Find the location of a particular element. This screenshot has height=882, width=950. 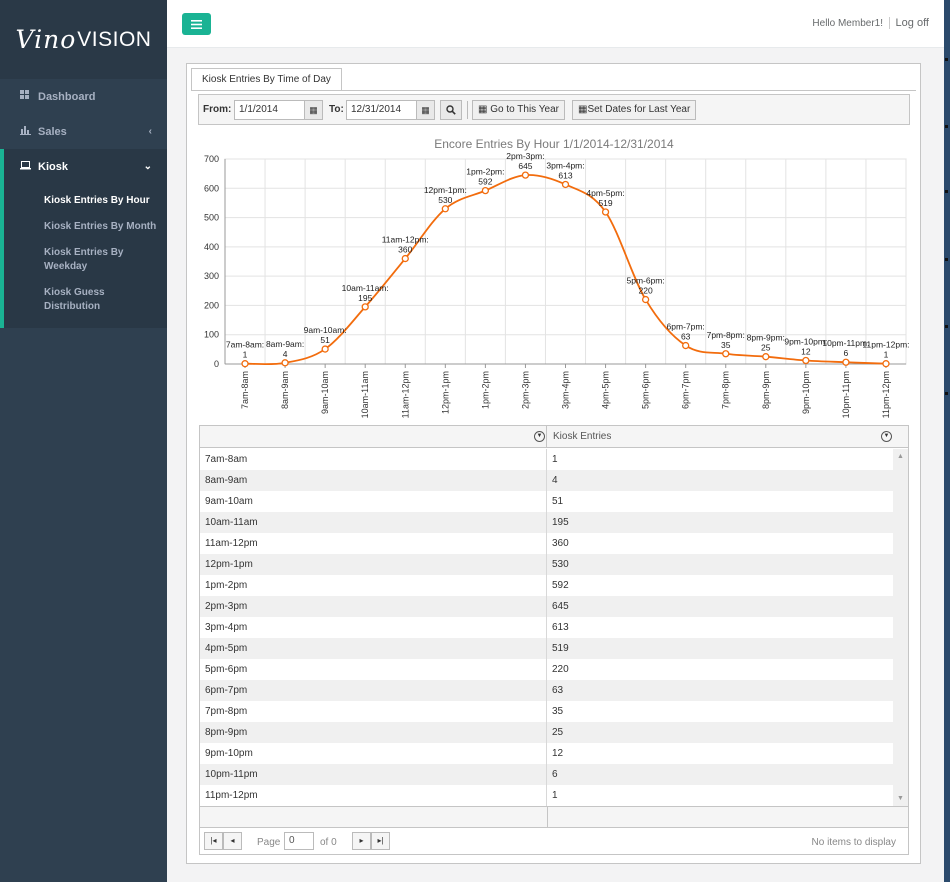

user-greeting: Hello Member1! is located at coordinates (847, 23).